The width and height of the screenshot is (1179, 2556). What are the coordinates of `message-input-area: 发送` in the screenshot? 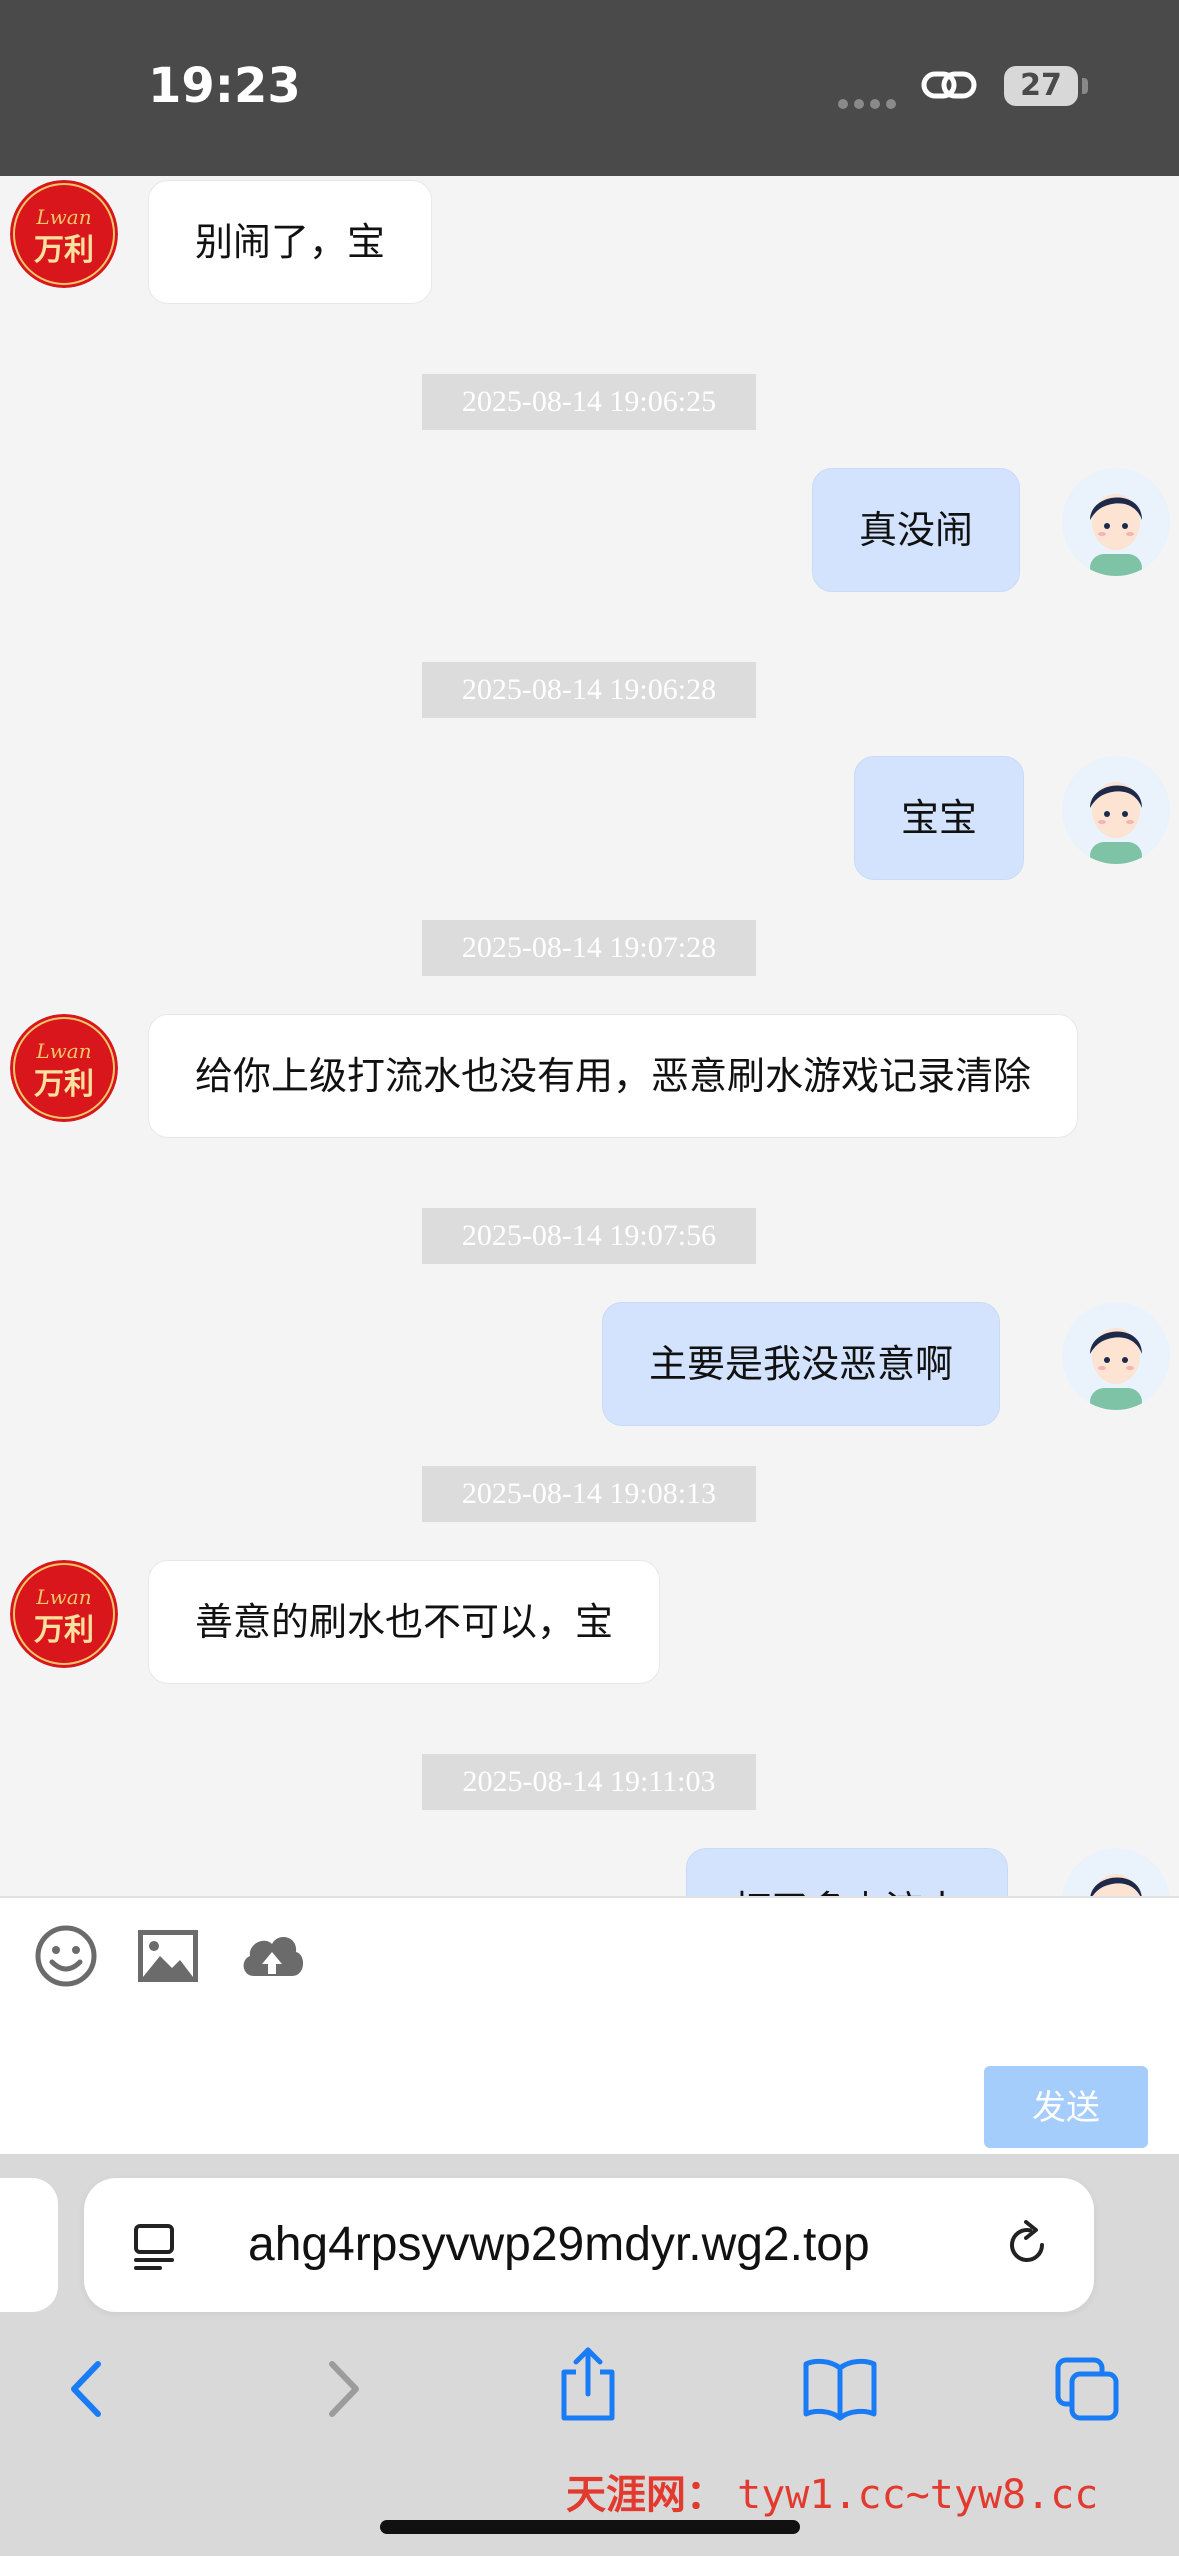 It's located at (589, 2026).